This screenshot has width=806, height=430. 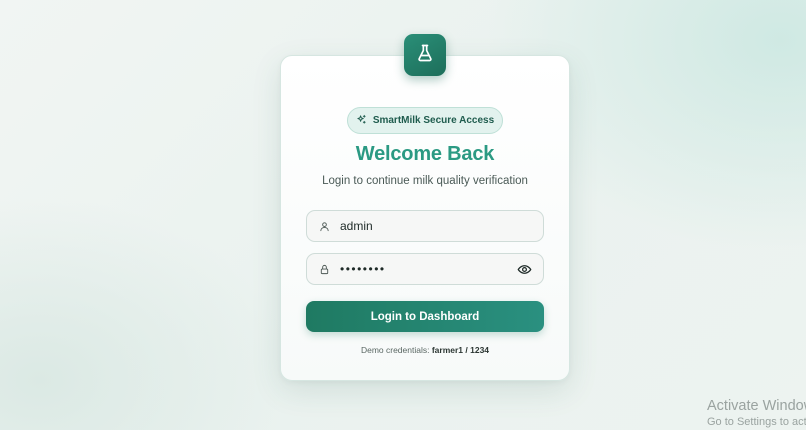 What do you see at coordinates (460, 350) in the screenshot?
I see `demo-credentials-value: farmer1 / 1234` at bounding box center [460, 350].